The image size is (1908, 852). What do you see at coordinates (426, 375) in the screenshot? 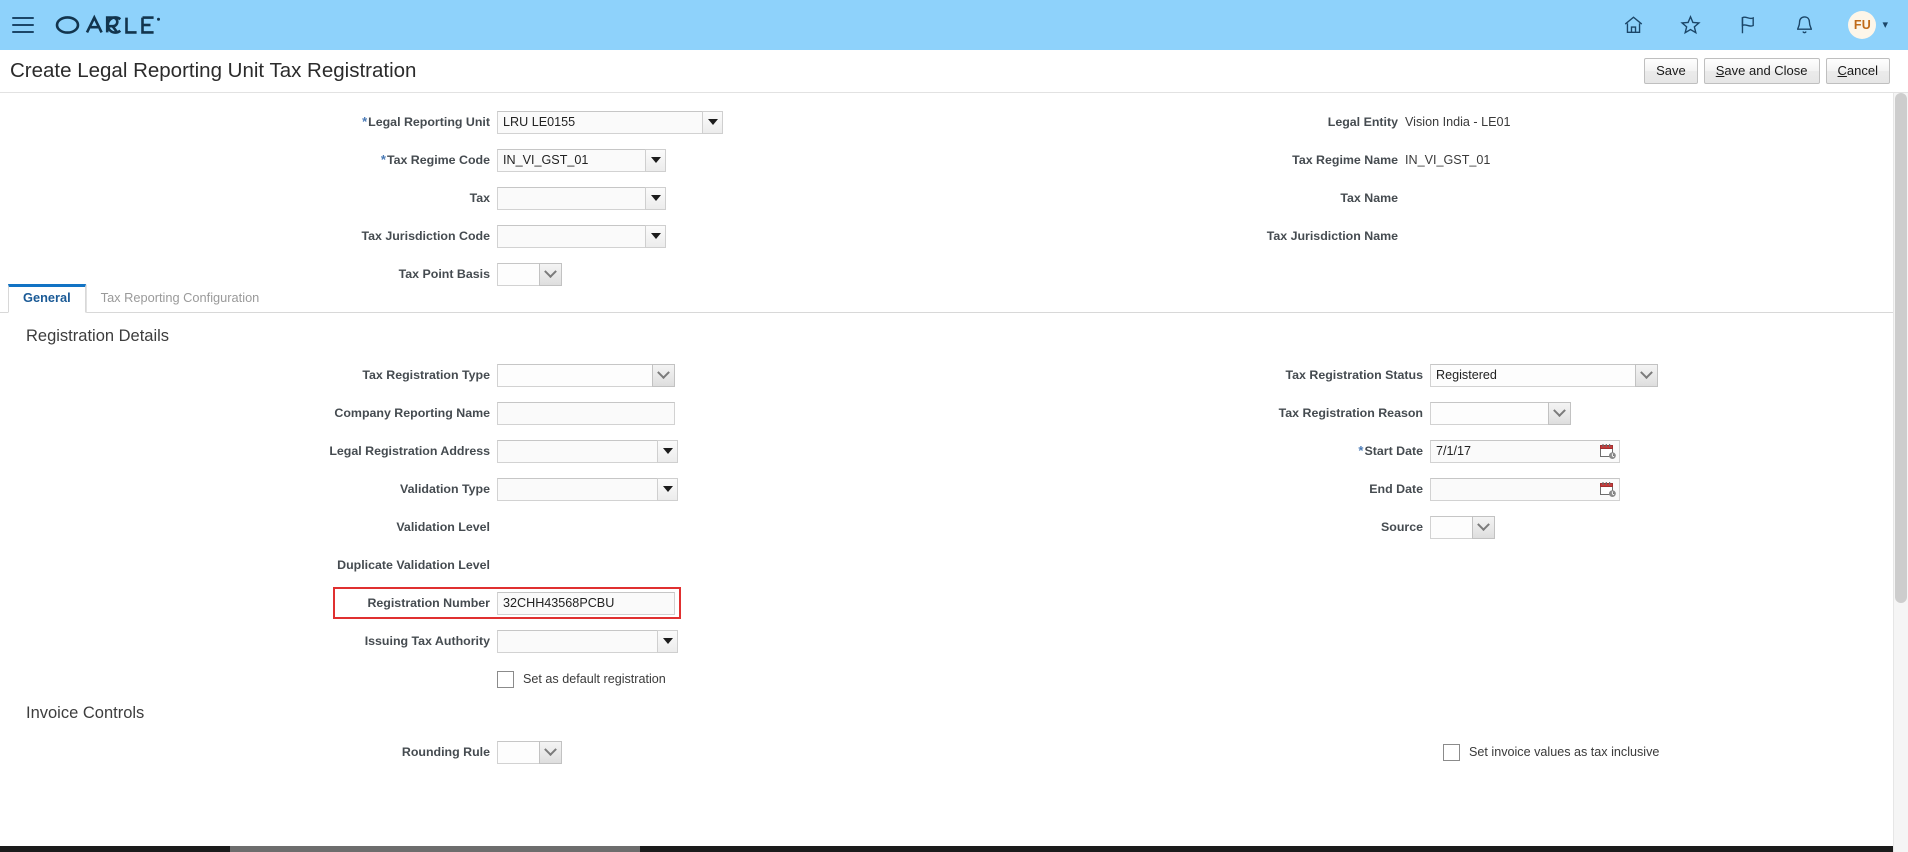
I see `tax-registration-type-label: Tax Registration Type` at bounding box center [426, 375].